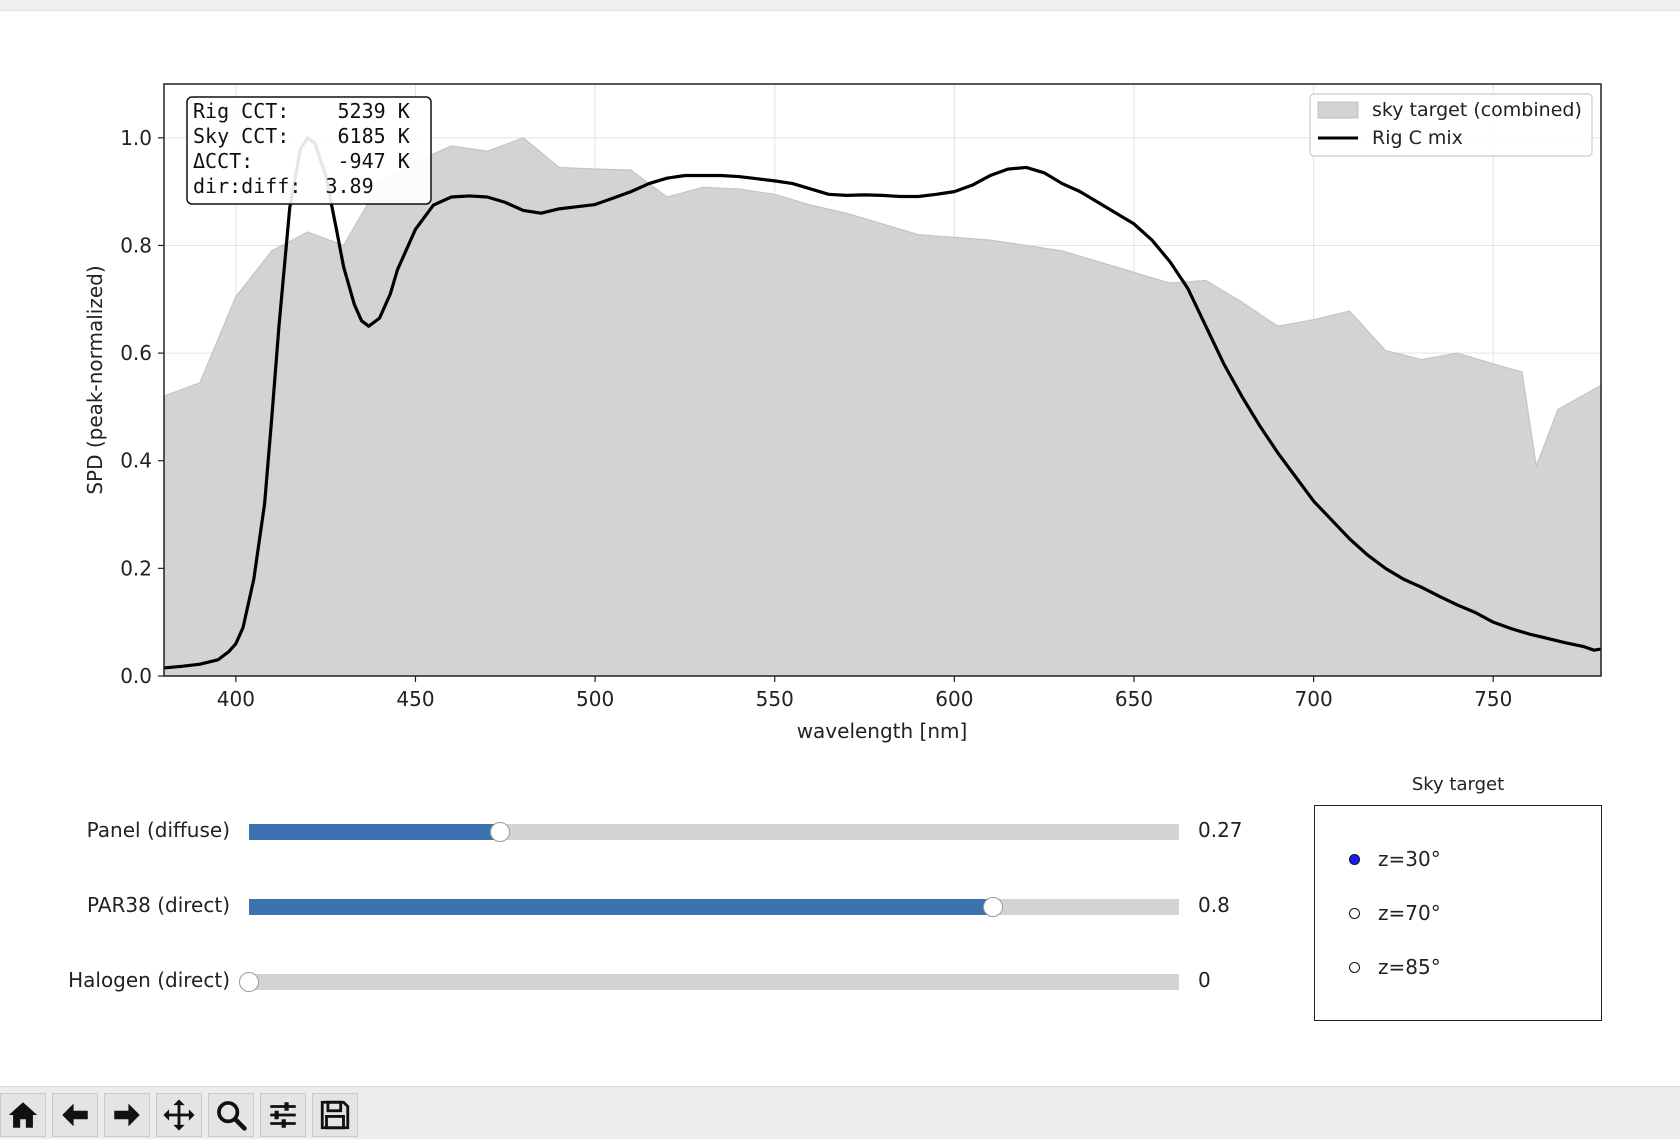  I want to click on slider-halogen-direct, so click(709, 982).